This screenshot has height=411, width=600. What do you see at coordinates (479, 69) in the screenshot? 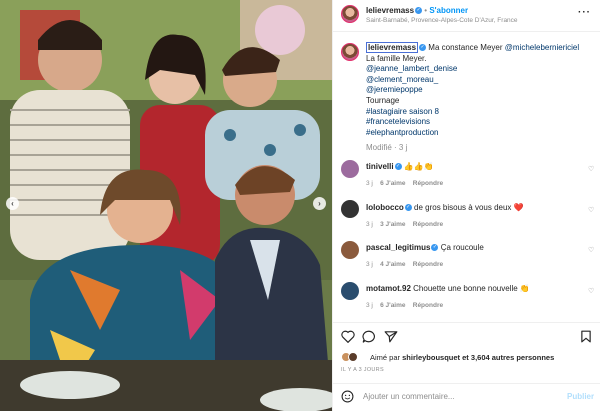
I see `caption-mention: @jeanne_lambert_denise` at bounding box center [479, 69].